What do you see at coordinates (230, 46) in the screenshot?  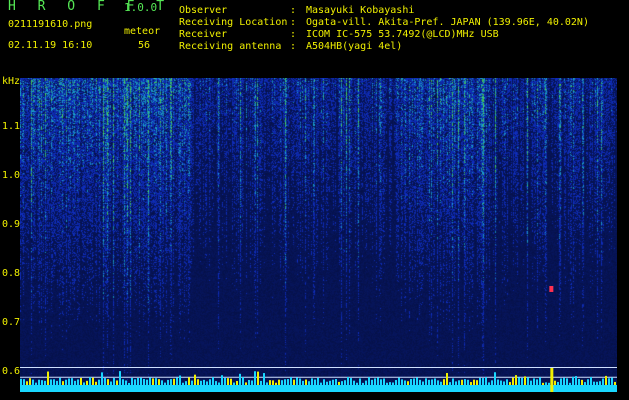 I see `info-key: Receiving antenna` at bounding box center [230, 46].